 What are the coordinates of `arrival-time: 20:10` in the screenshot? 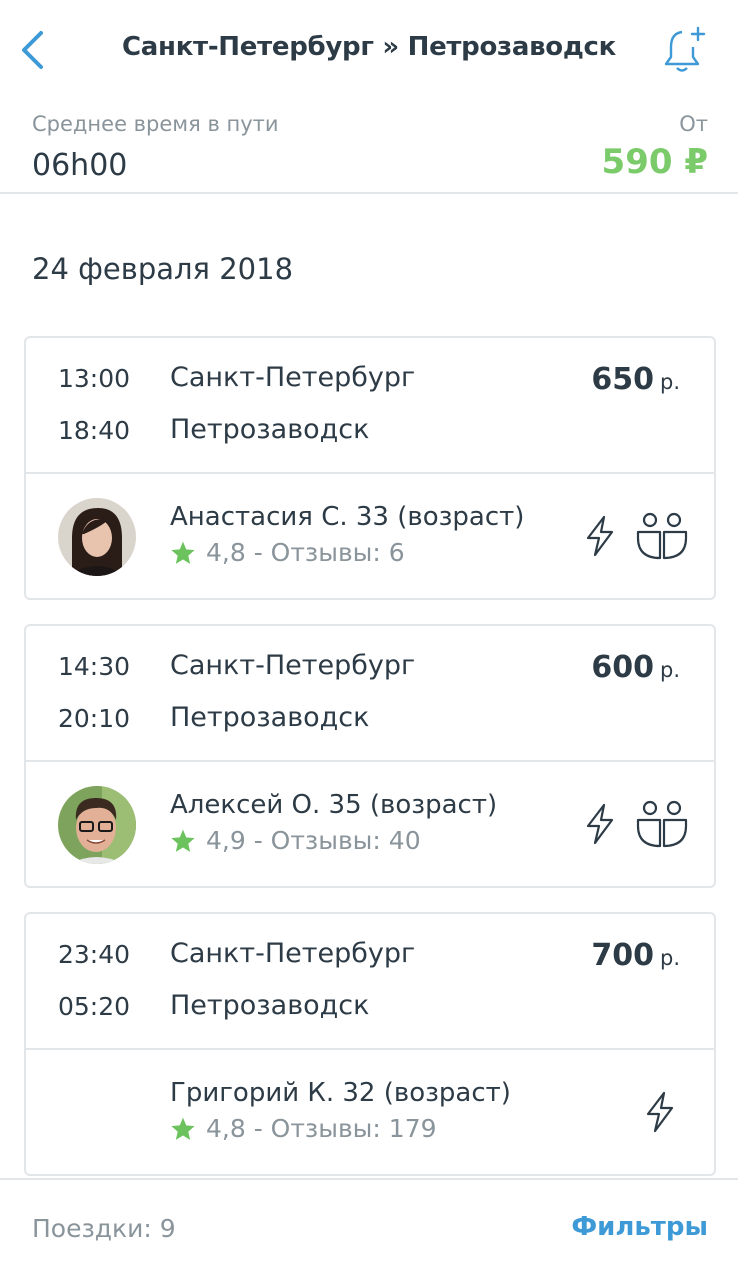 It's located at (94, 718).